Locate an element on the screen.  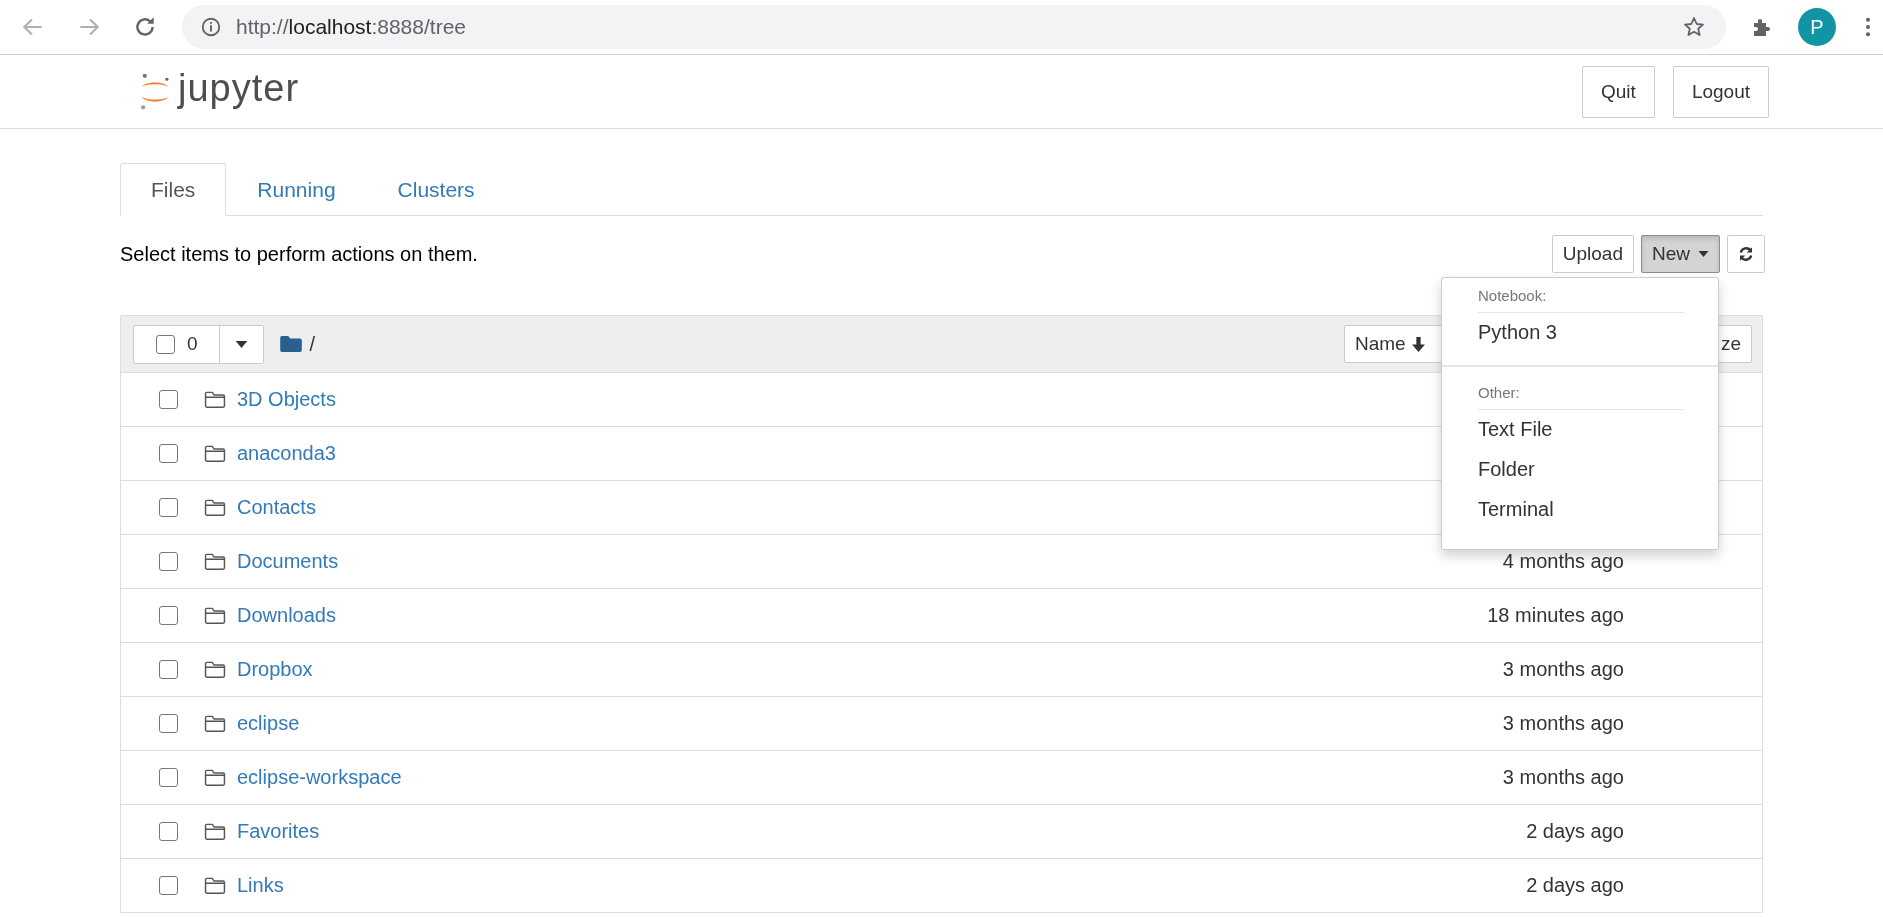
tab: Running is located at coordinates (296, 189).